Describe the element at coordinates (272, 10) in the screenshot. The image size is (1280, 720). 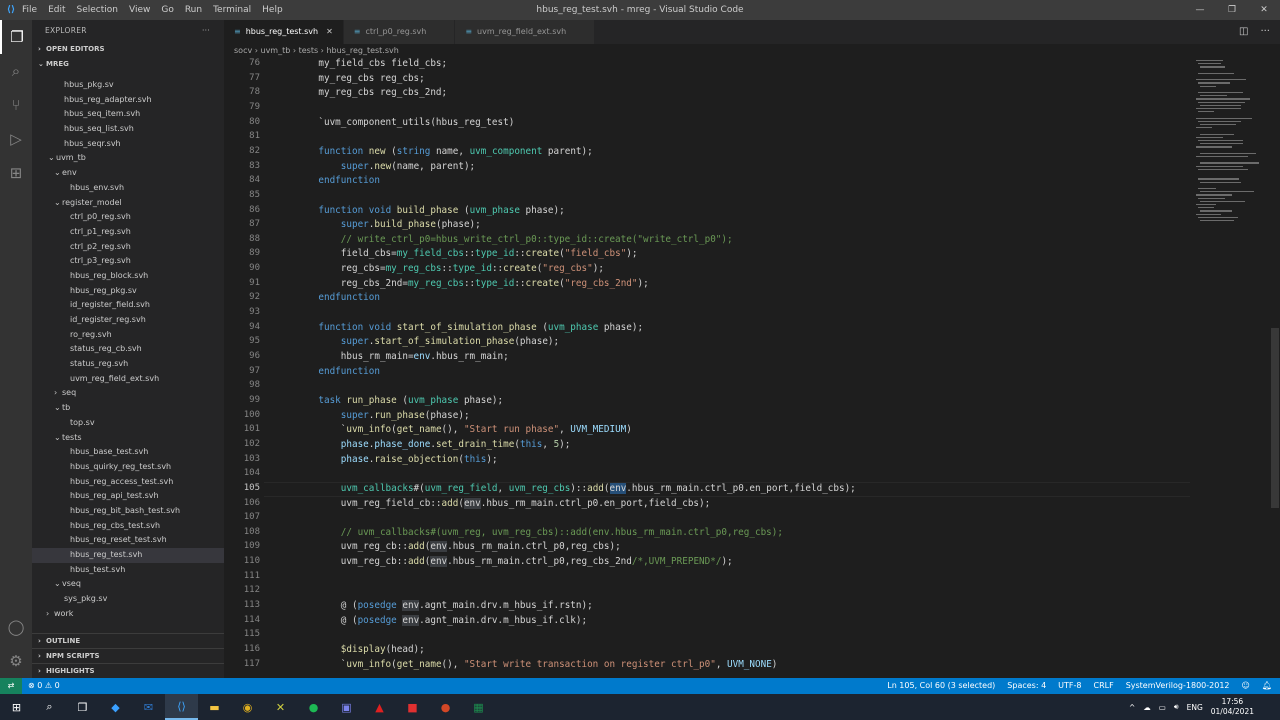
I see `menu-item-help: Help` at that location.